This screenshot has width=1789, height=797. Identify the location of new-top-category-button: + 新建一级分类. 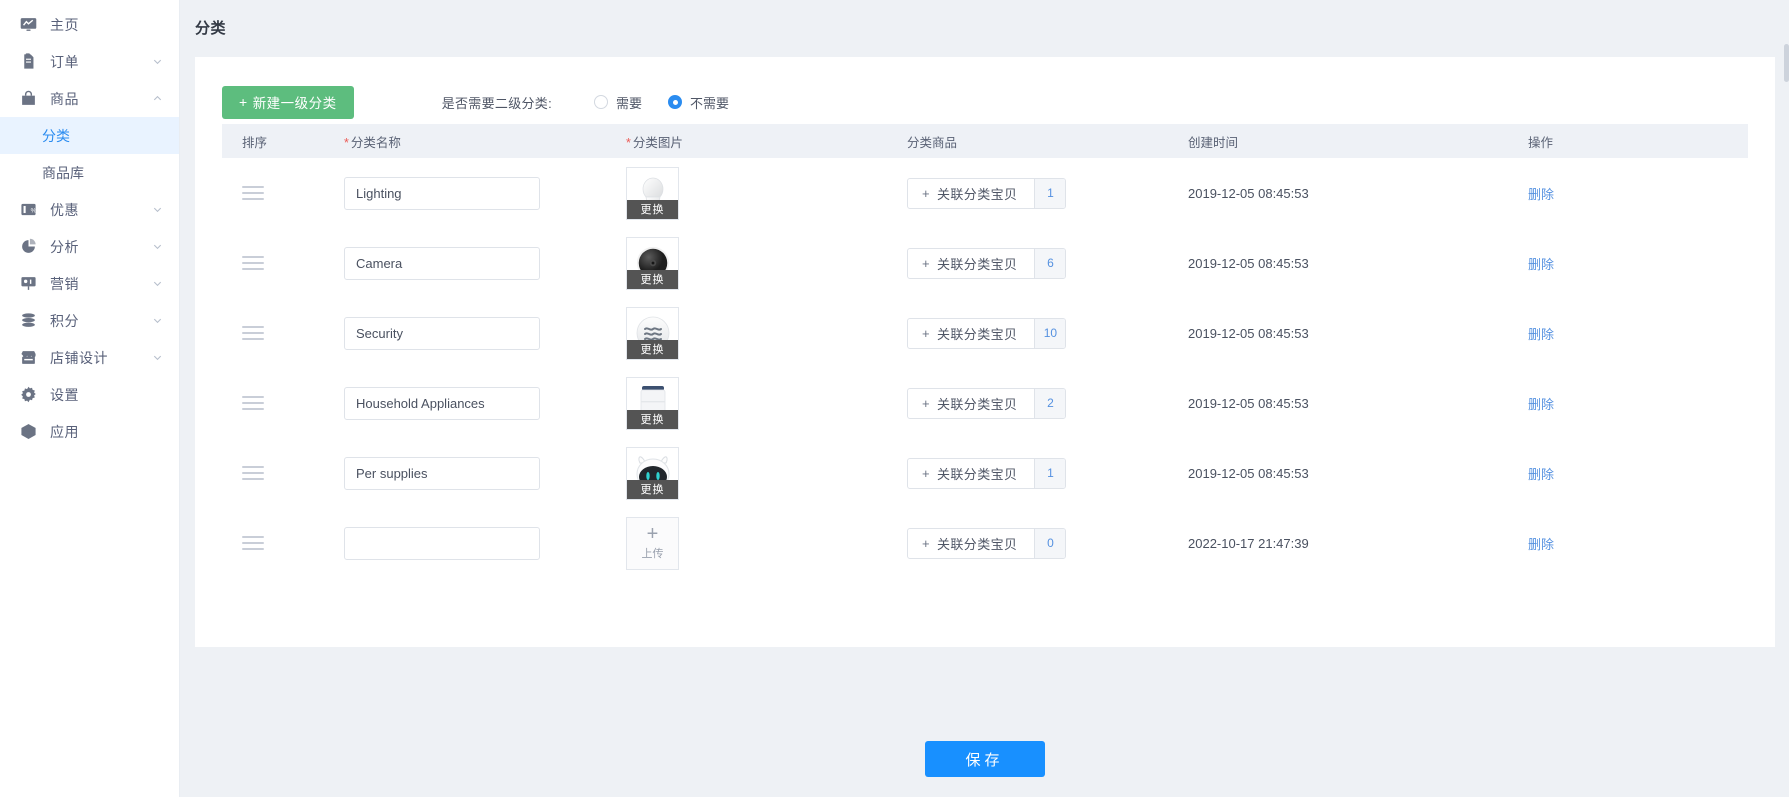
(288, 102).